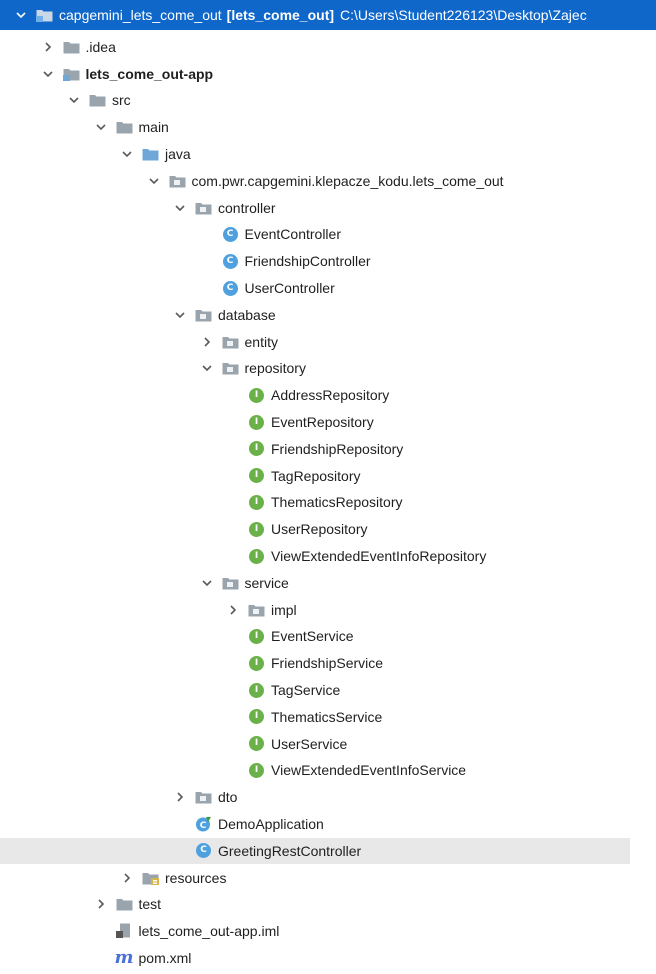 The width and height of the screenshot is (656, 974). Describe the element at coordinates (275, 368) in the screenshot. I see `tree-item-label: repository` at that location.